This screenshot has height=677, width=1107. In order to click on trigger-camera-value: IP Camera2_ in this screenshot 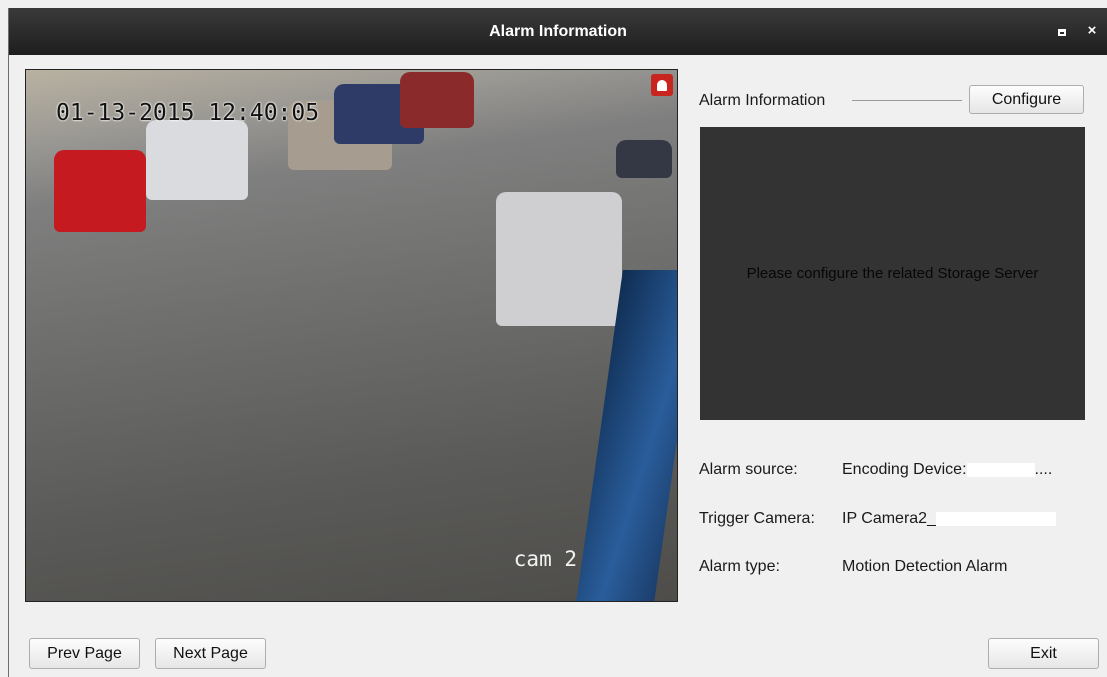, I will do `click(949, 519)`.